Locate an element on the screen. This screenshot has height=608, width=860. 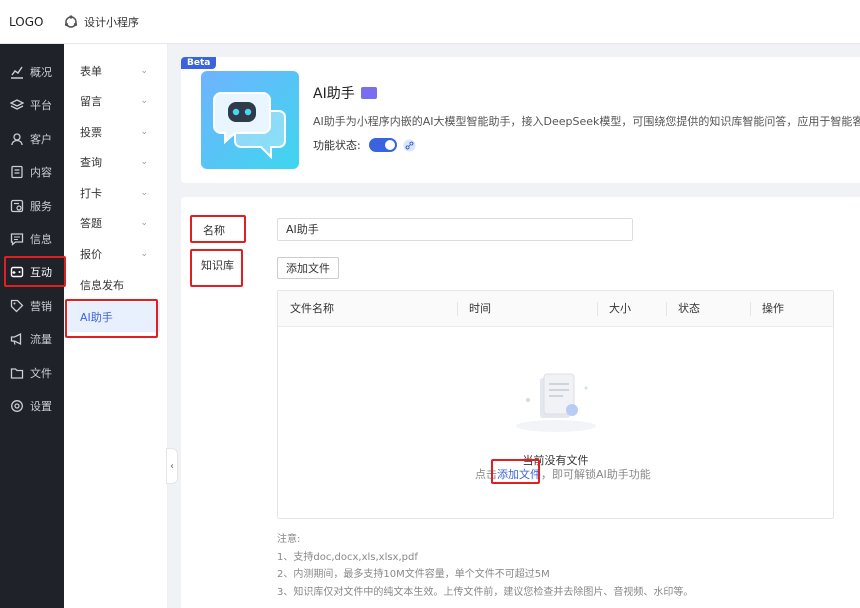
note-line: 2、内测期间，最多支持10M文件容量，单个文件不可超过5M is located at coordinates (413, 574).